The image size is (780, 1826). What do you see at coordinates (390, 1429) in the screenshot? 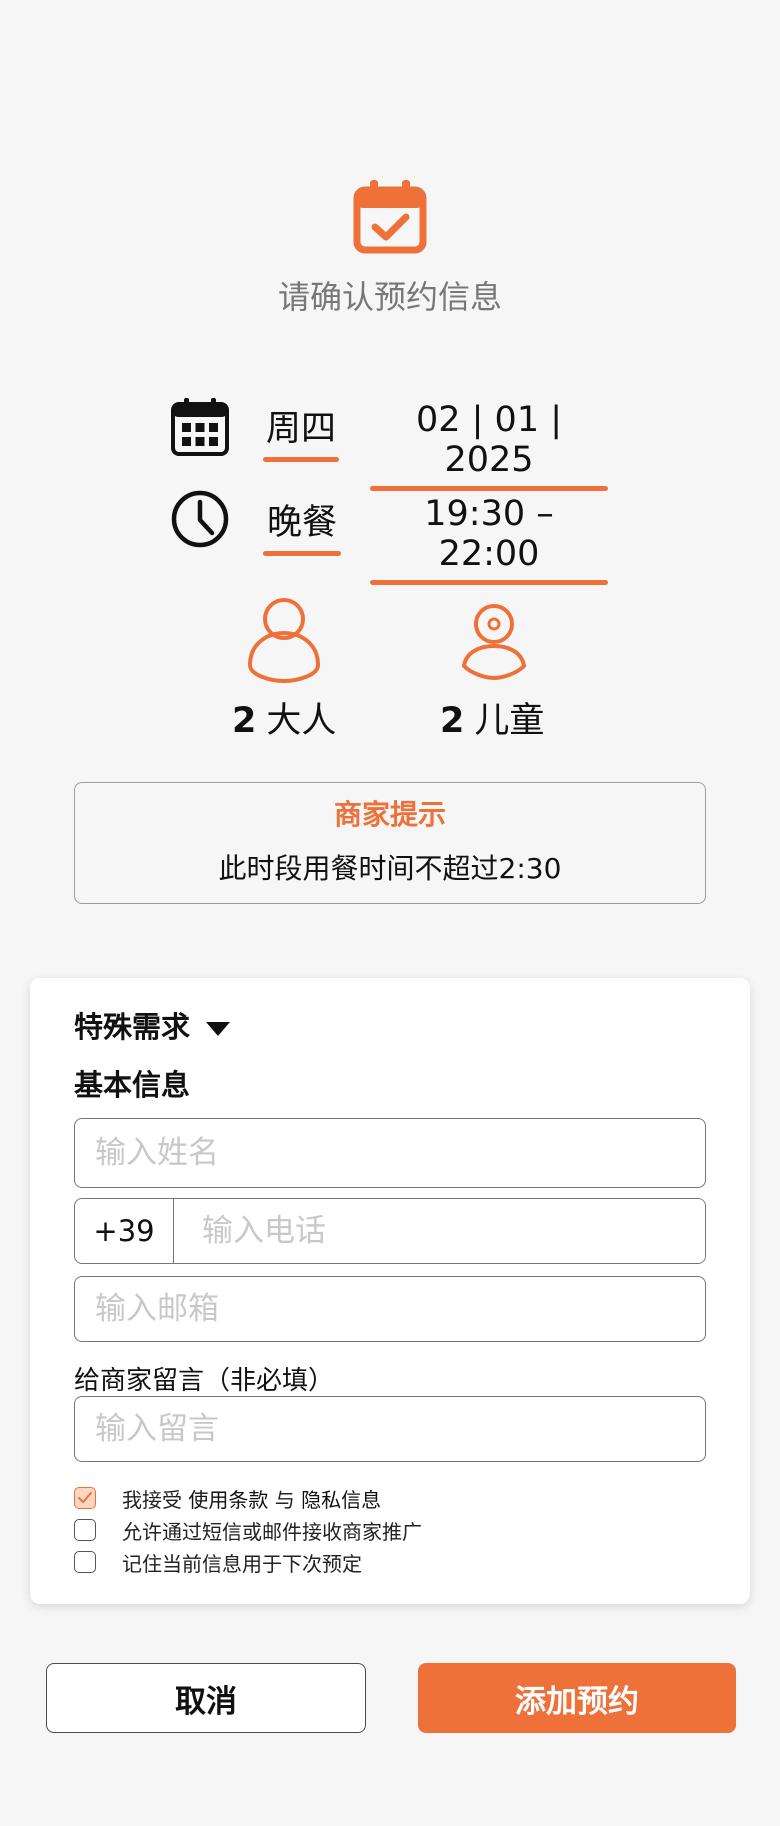
I see `message-input` at bounding box center [390, 1429].